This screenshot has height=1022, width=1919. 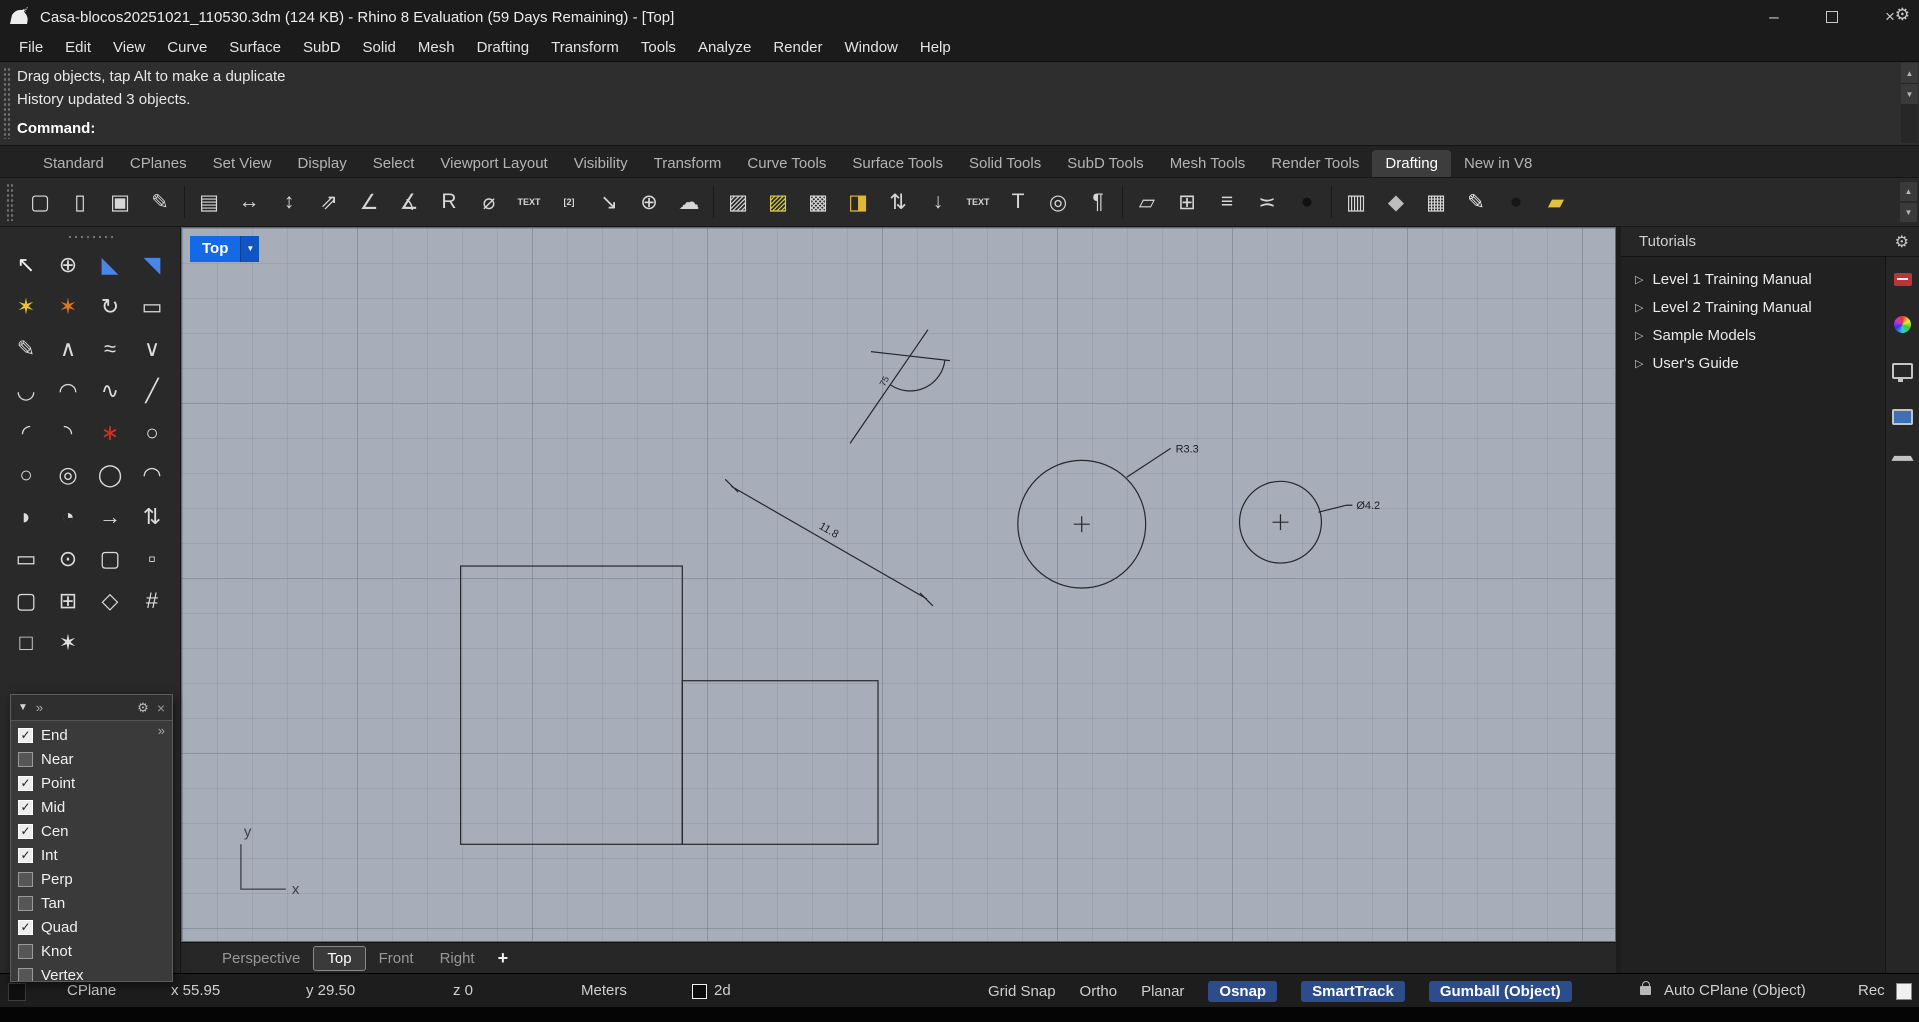 What do you see at coordinates (78, 47) in the screenshot?
I see `menu-item: Edit` at bounding box center [78, 47].